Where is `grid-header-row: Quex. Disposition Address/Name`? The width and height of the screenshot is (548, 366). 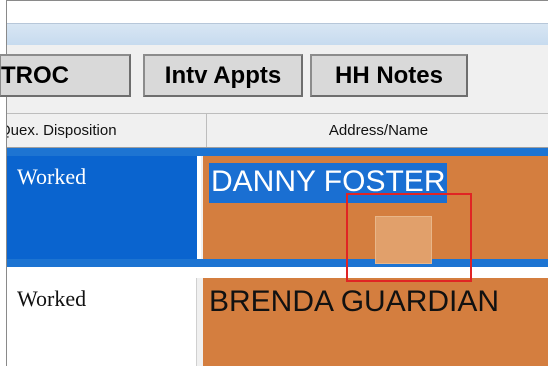
grid-header-row: Quex. Disposition Address/Name is located at coordinates (277, 130).